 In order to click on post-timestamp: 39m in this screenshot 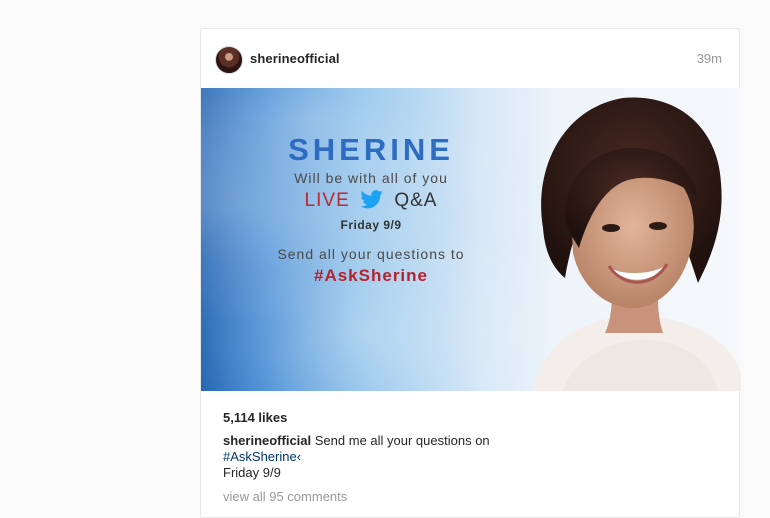, I will do `click(709, 58)`.